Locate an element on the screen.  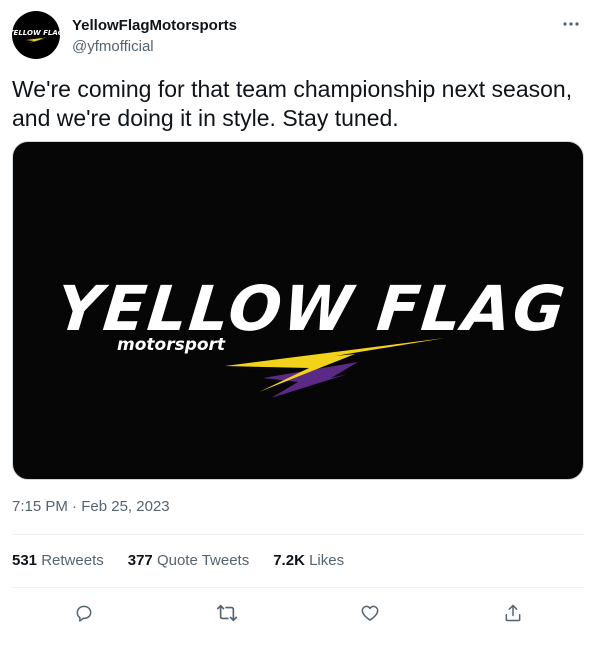
tweet-stats: 531 Retweets 377 Quote Tweets 7.2K Likes is located at coordinates (178, 560).